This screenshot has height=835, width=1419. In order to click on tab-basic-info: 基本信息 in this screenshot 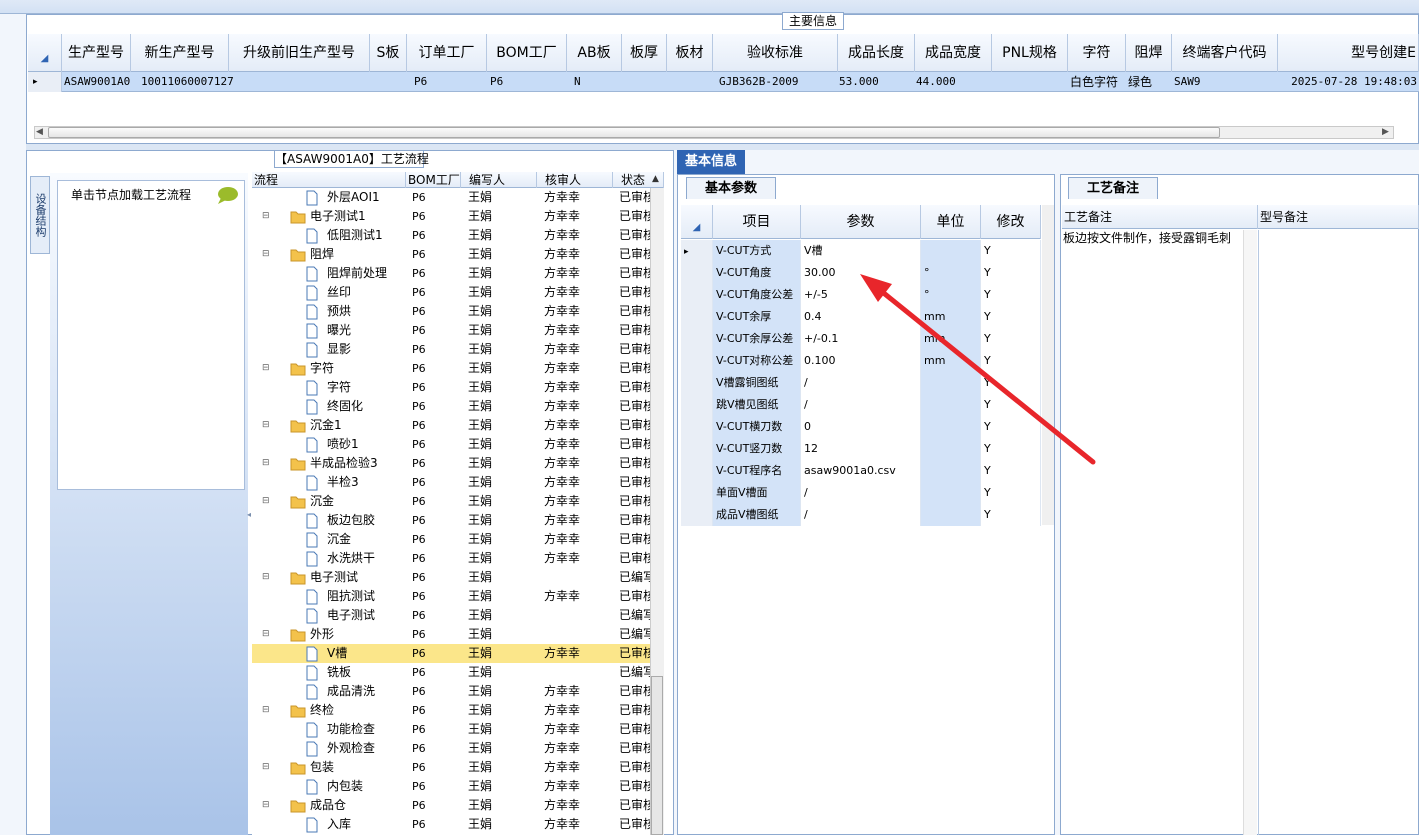, I will do `click(711, 162)`.